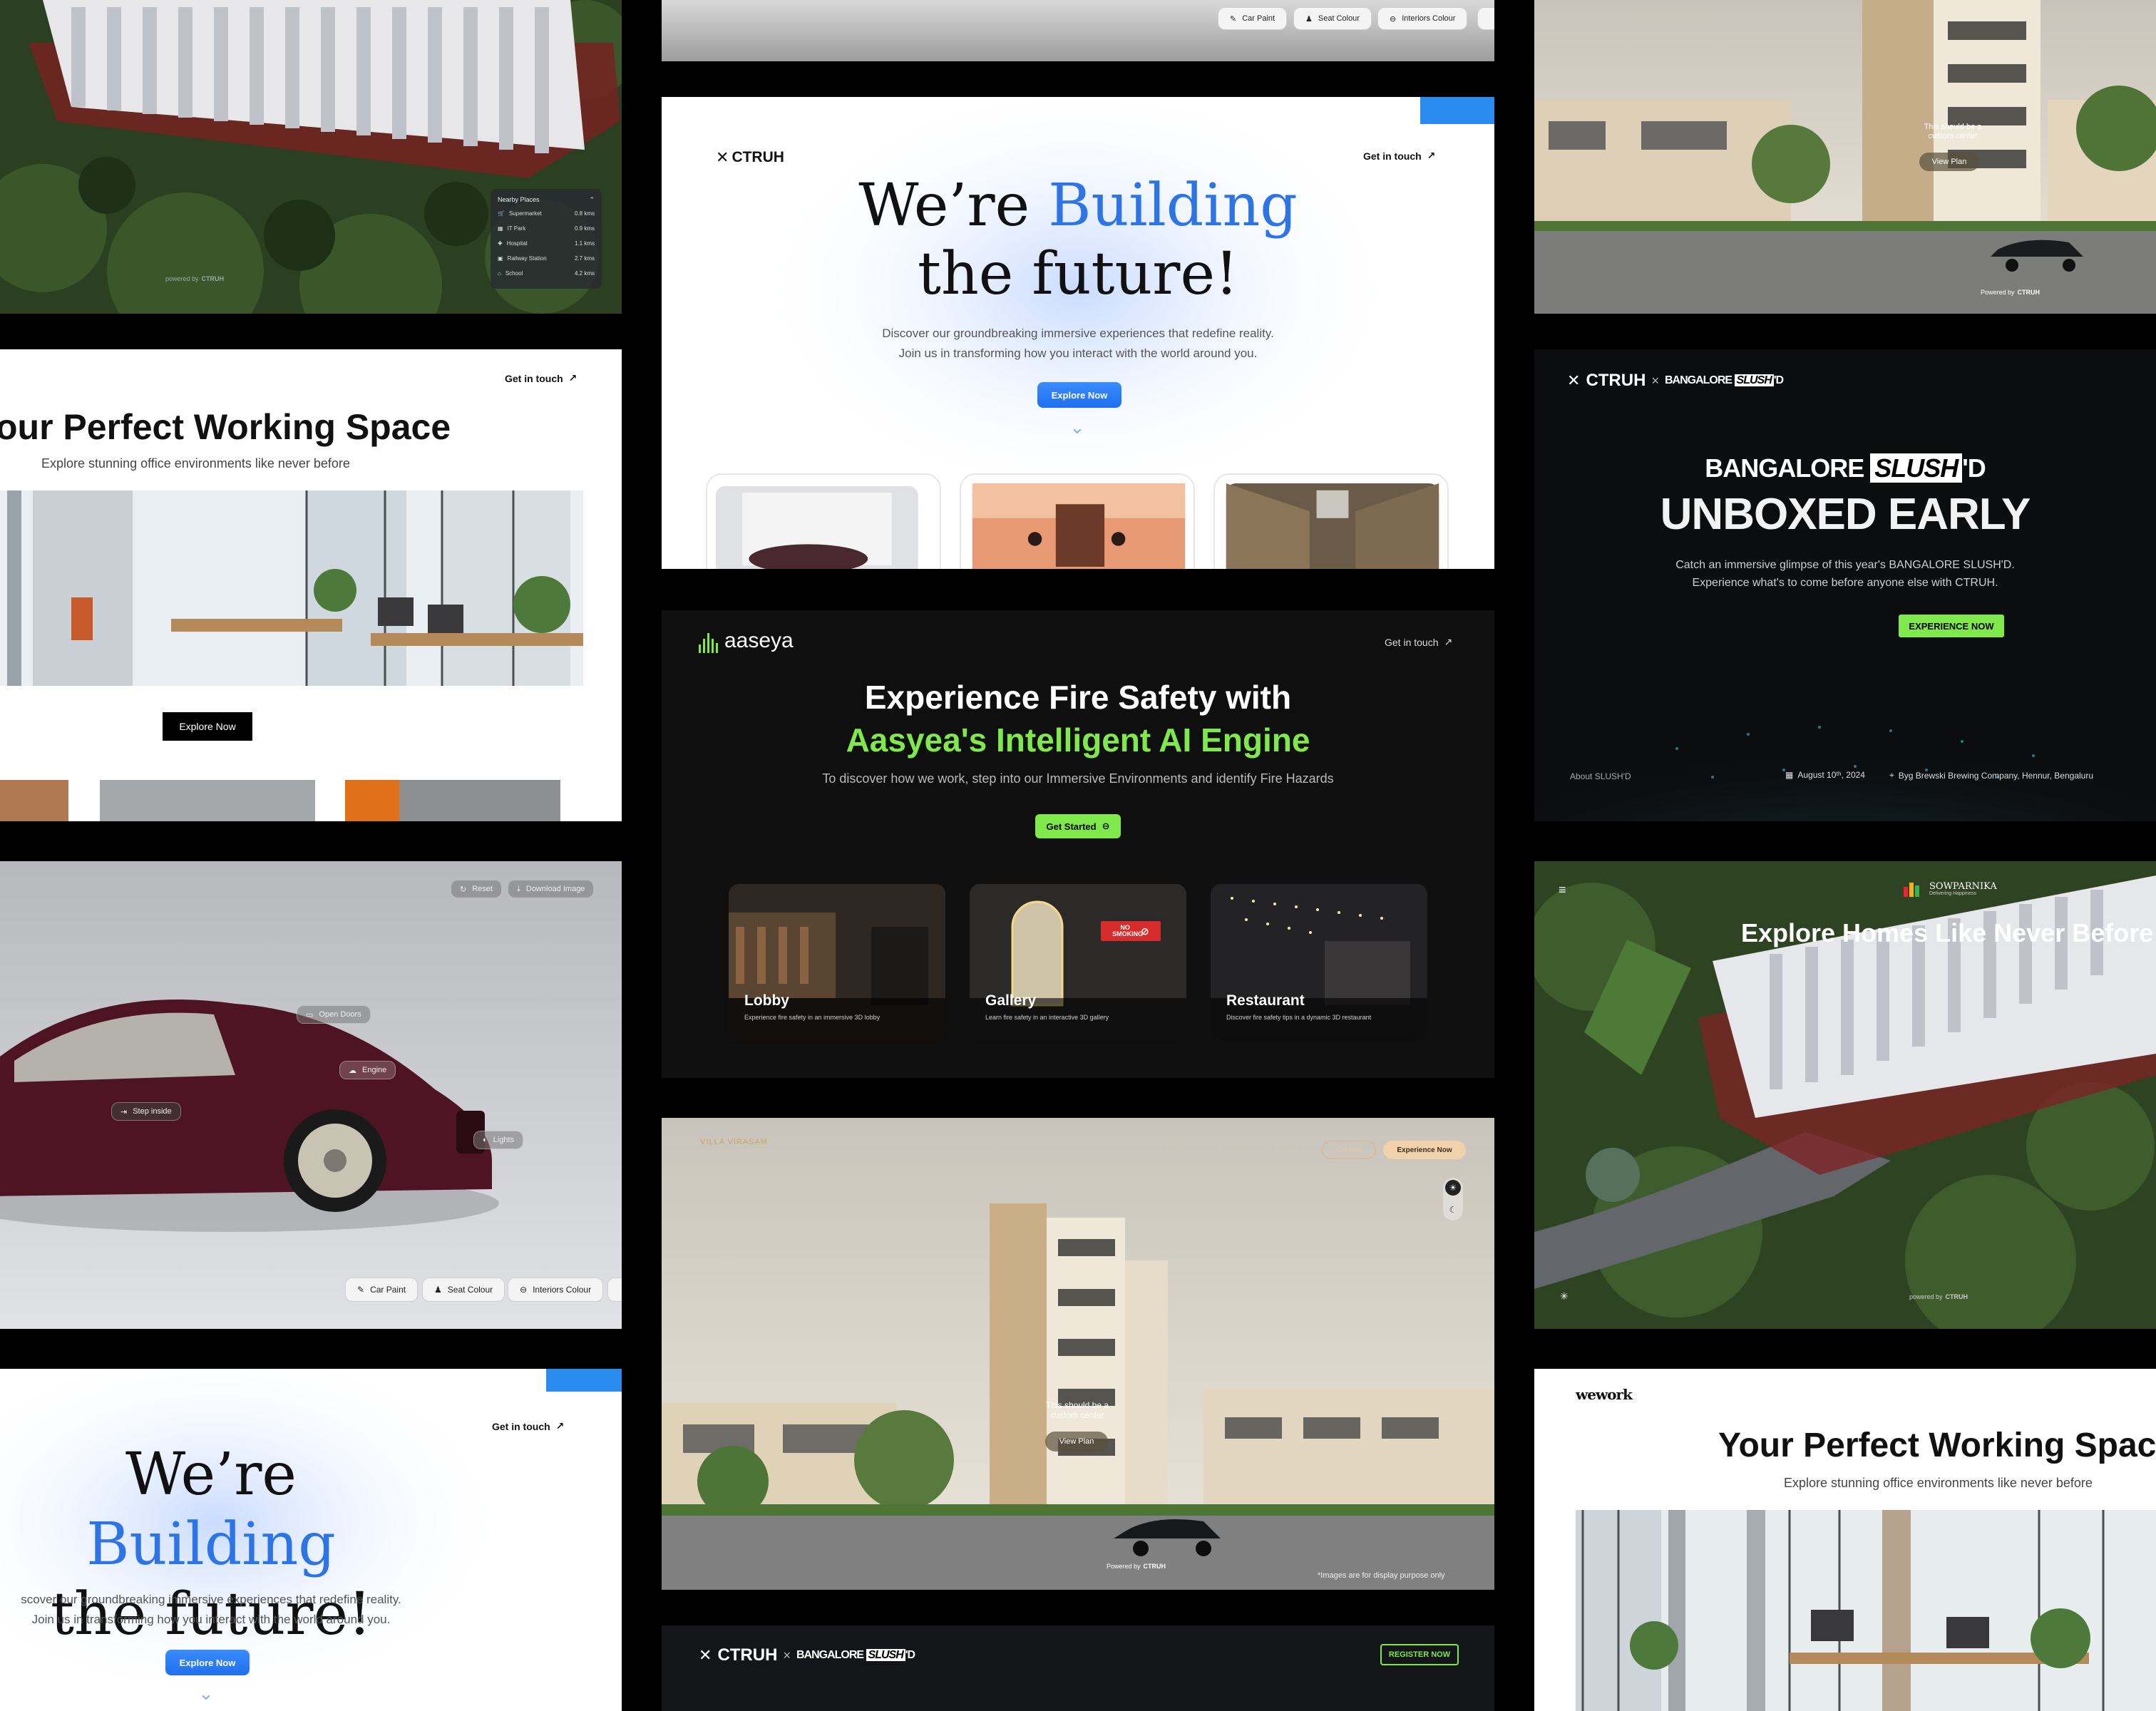 The image size is (2156, 1711). What do you see at coordinates (556, 1290) in the screenshot?
I see `interiors-colour-button: ⊖ Interiors Colour` at bounding box center [556, 1290].